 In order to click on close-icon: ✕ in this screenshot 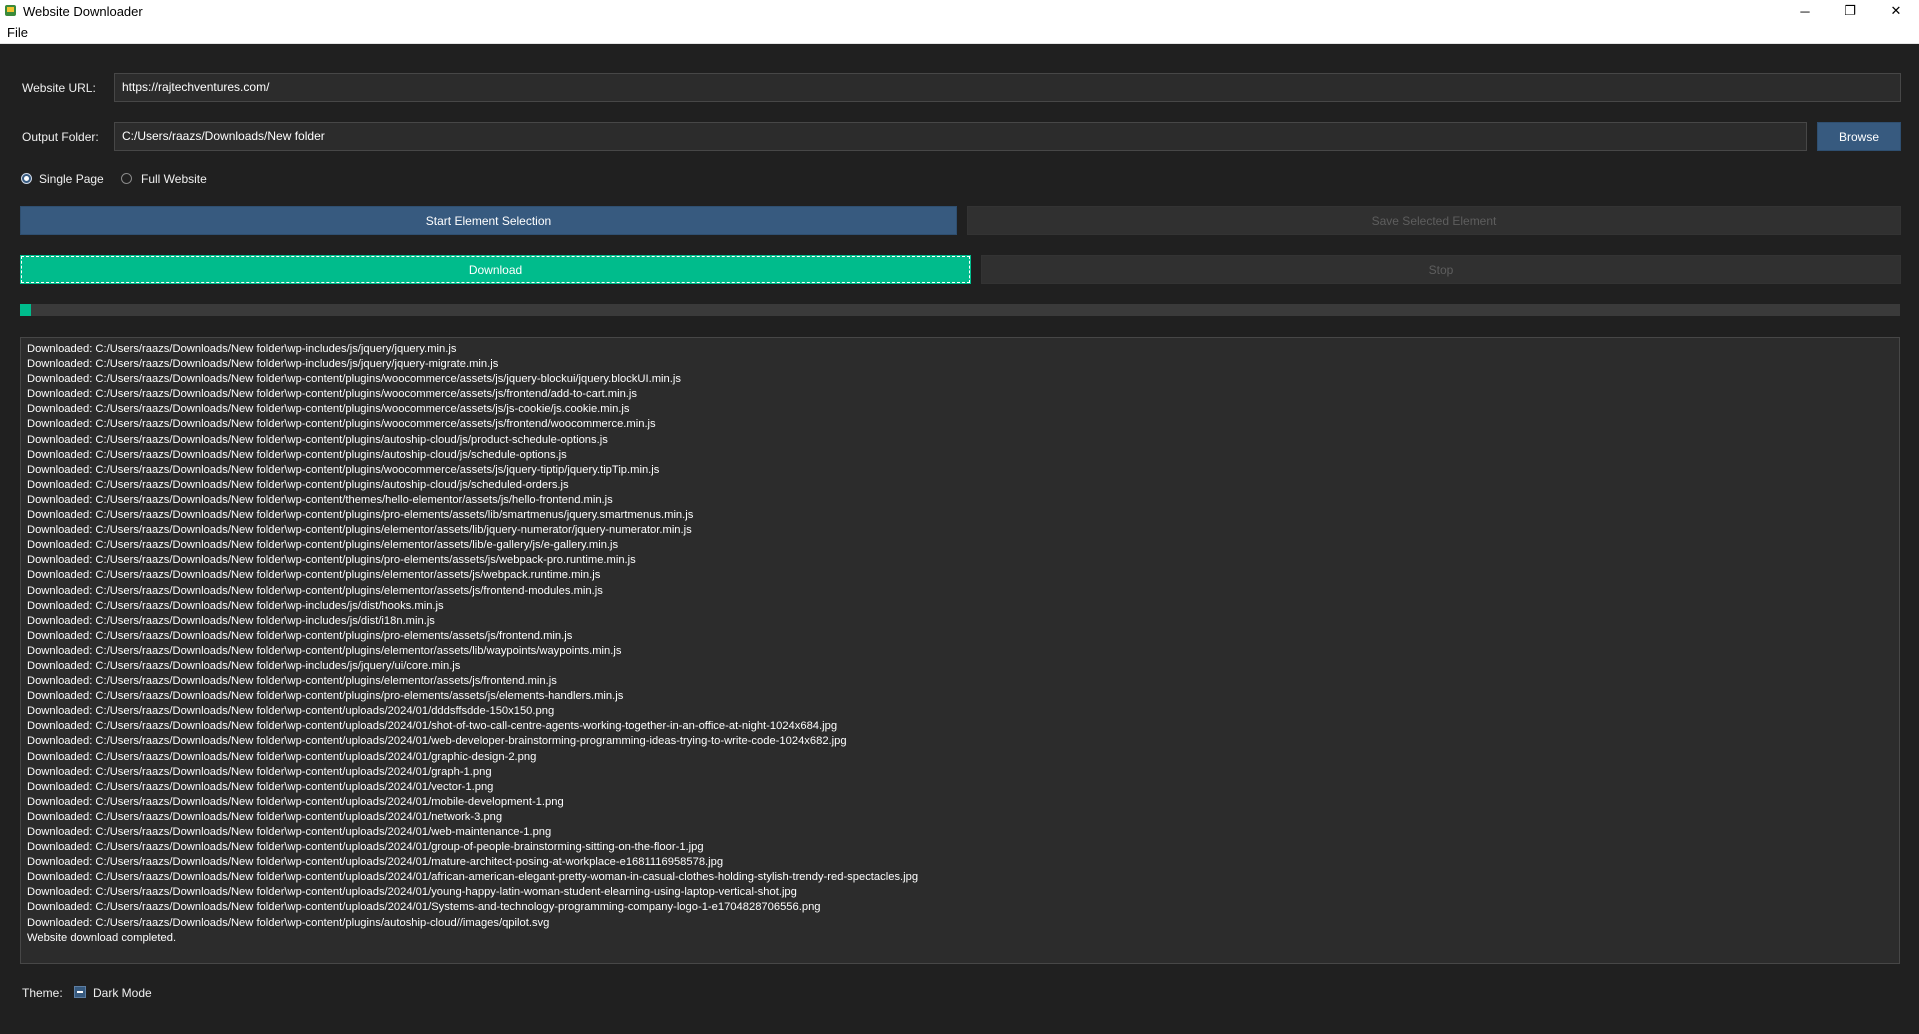, I will do `click(1896, 11)`.